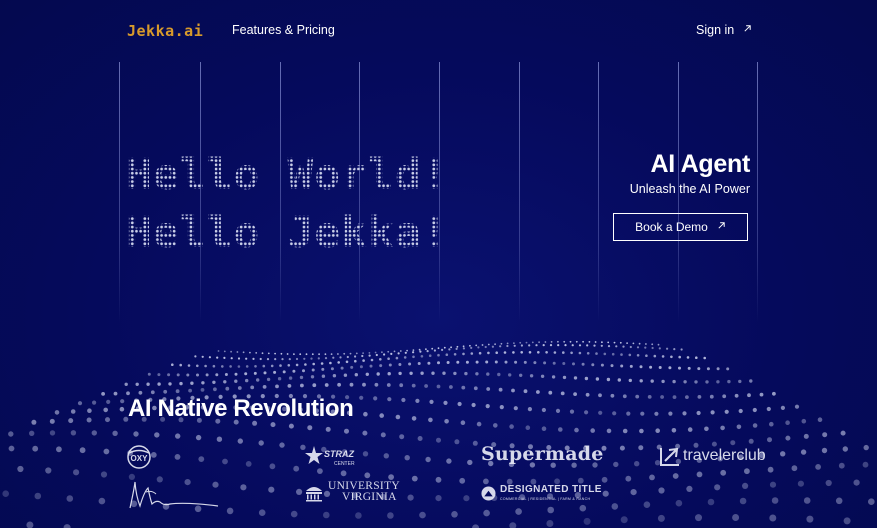 This screenshot has width=877, height=528. Describe the element at coordinates (332, 459) in the screenshot. I see `straz-center-logo: STRAZ CENTER` at that location.